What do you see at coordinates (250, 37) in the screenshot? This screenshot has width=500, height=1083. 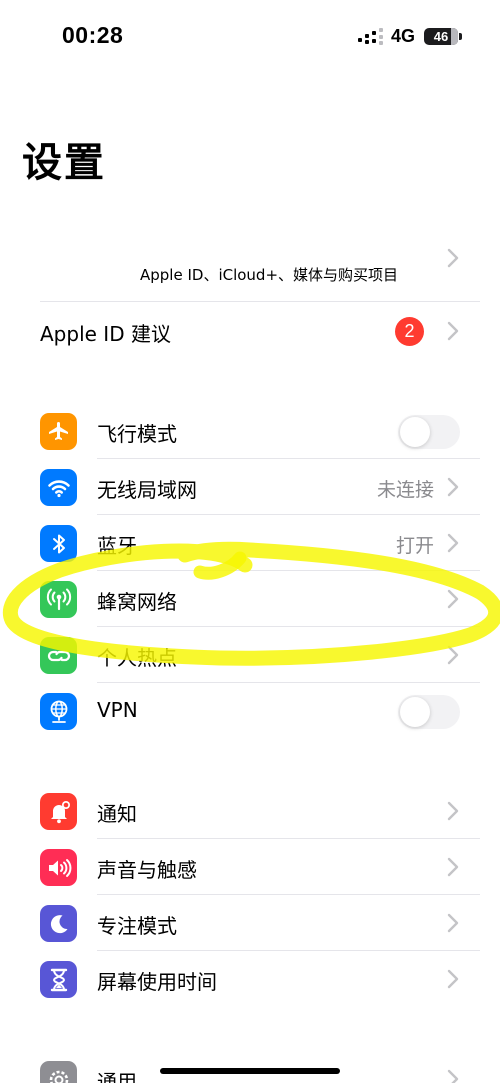 I see `status-bar: 00:28 4G 46` at bounding box center [250, 37].